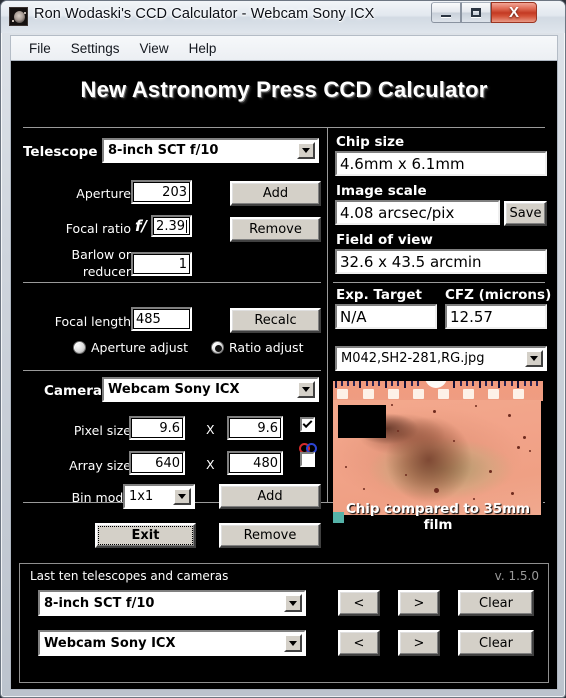 This screenshot has width=566, height=698. Describe the element at coordinates (419, 603) in the screenshot. I see `telescope-history-next-button: >` at that location.